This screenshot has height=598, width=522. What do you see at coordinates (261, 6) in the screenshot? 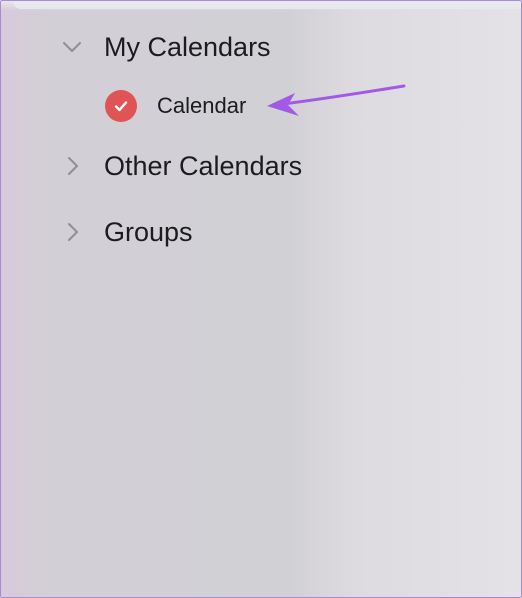
I see `toolbar-edge` at bounding box center [261, 6].